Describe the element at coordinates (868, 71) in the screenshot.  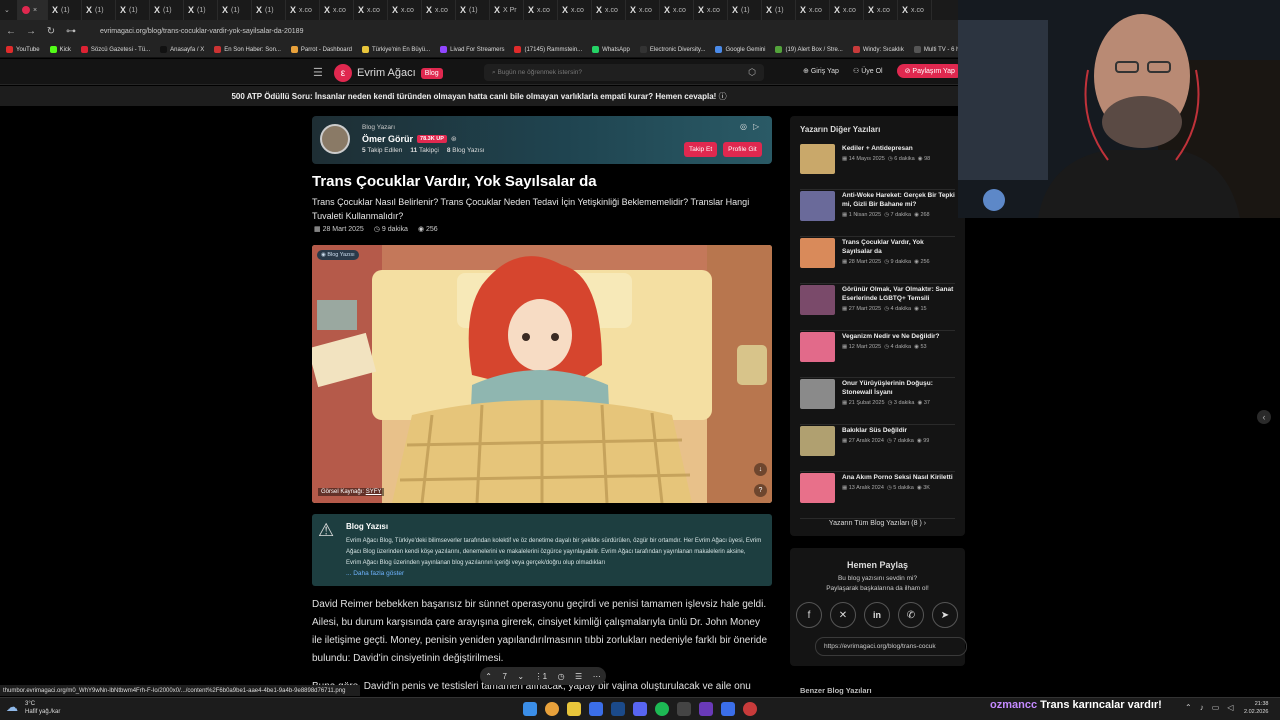
I see `signup-link: ⚇ Üye Ol` at that location.